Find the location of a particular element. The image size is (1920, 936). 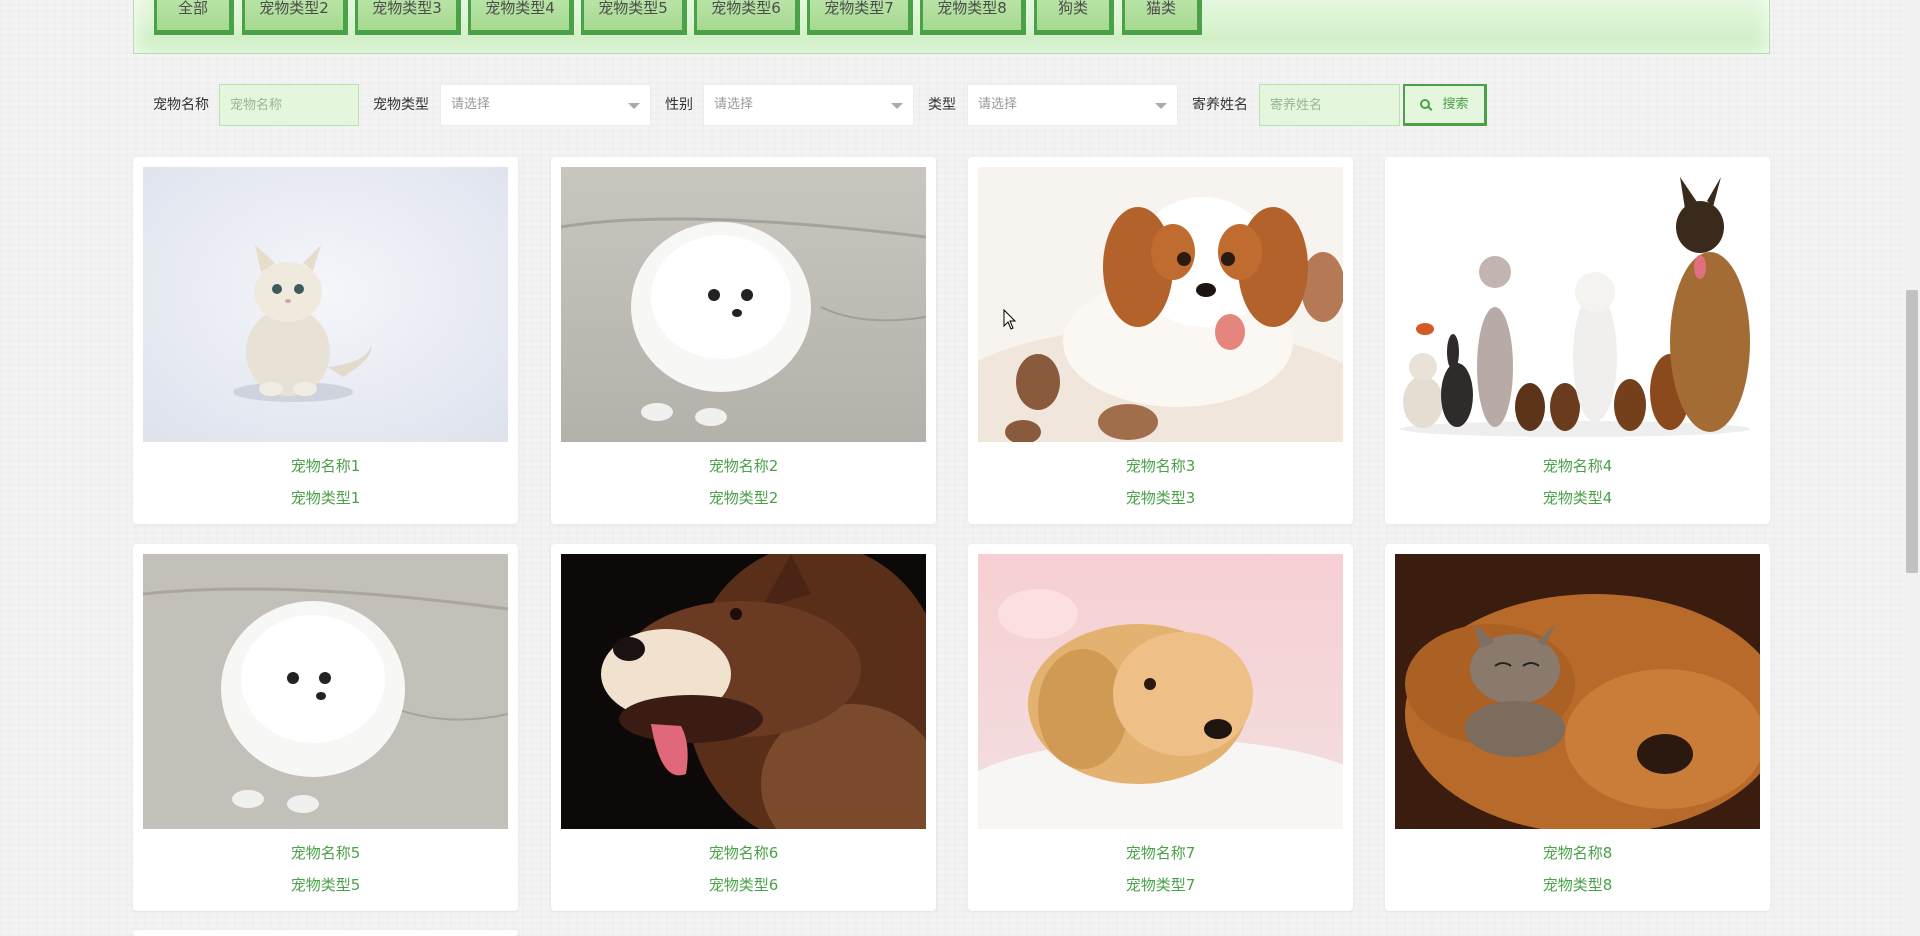

gender-select-value: 请选择 is located at coordinates (734, 104).